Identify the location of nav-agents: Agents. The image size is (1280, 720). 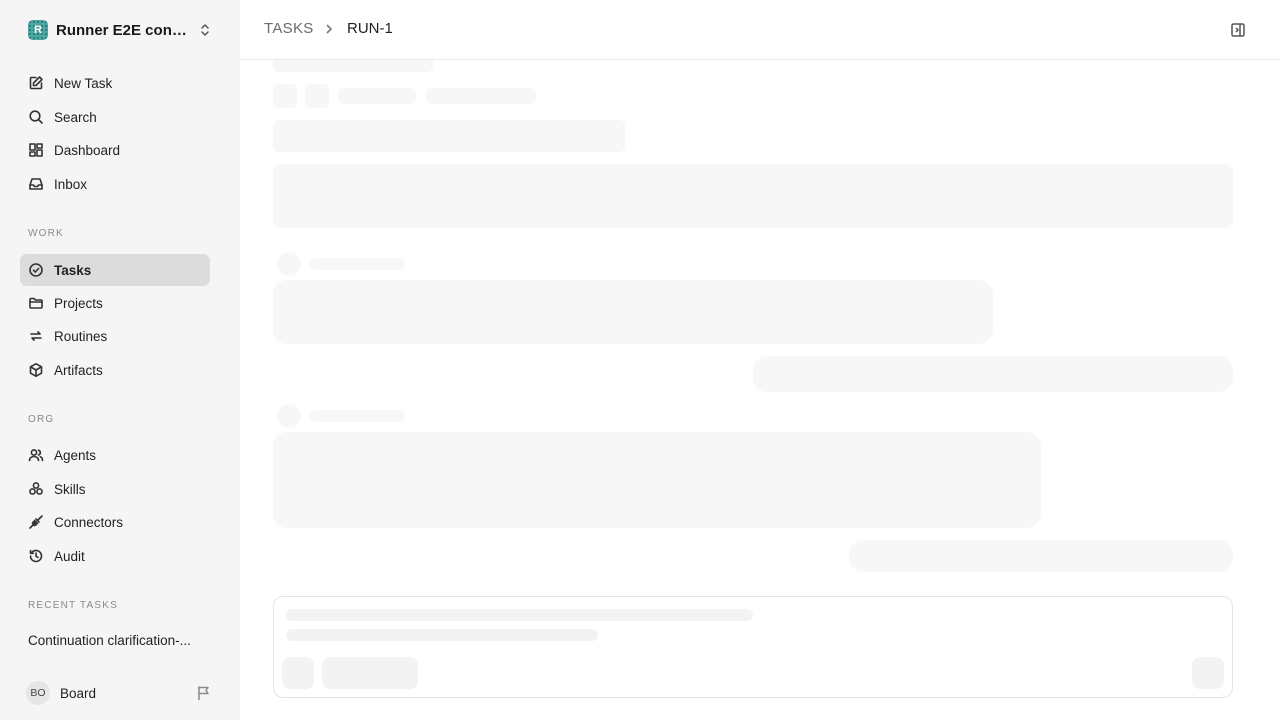
(115, 455).